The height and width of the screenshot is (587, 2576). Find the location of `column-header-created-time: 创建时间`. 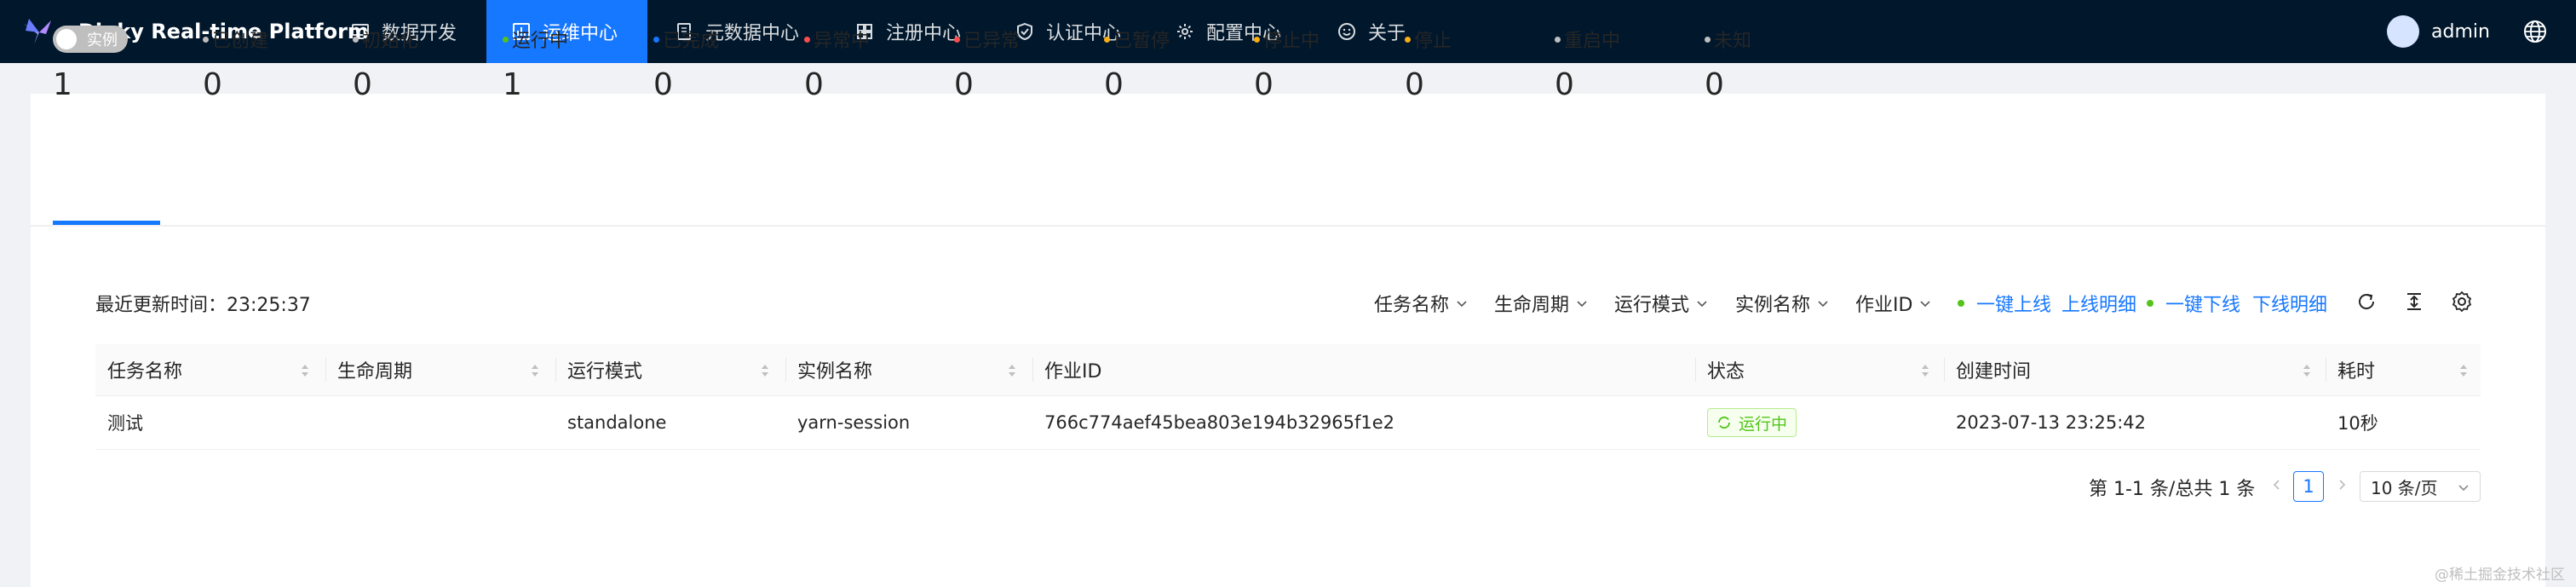

column-header-created-time: 创建时间 is located at coordinates (2135, 369).